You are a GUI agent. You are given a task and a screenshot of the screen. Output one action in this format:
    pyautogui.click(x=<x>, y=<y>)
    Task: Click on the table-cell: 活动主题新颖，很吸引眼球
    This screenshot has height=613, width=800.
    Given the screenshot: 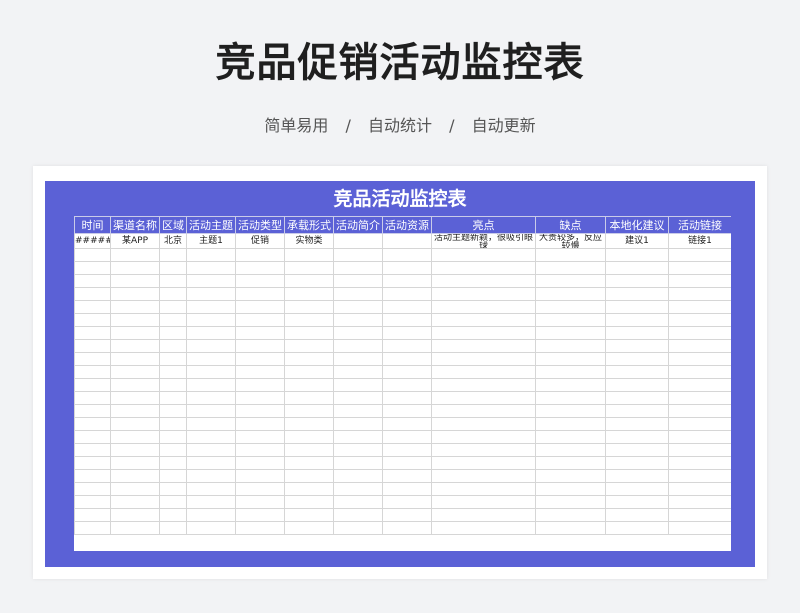 What is the action you would take?
    pyautogui.click(x=483, y=241)
    